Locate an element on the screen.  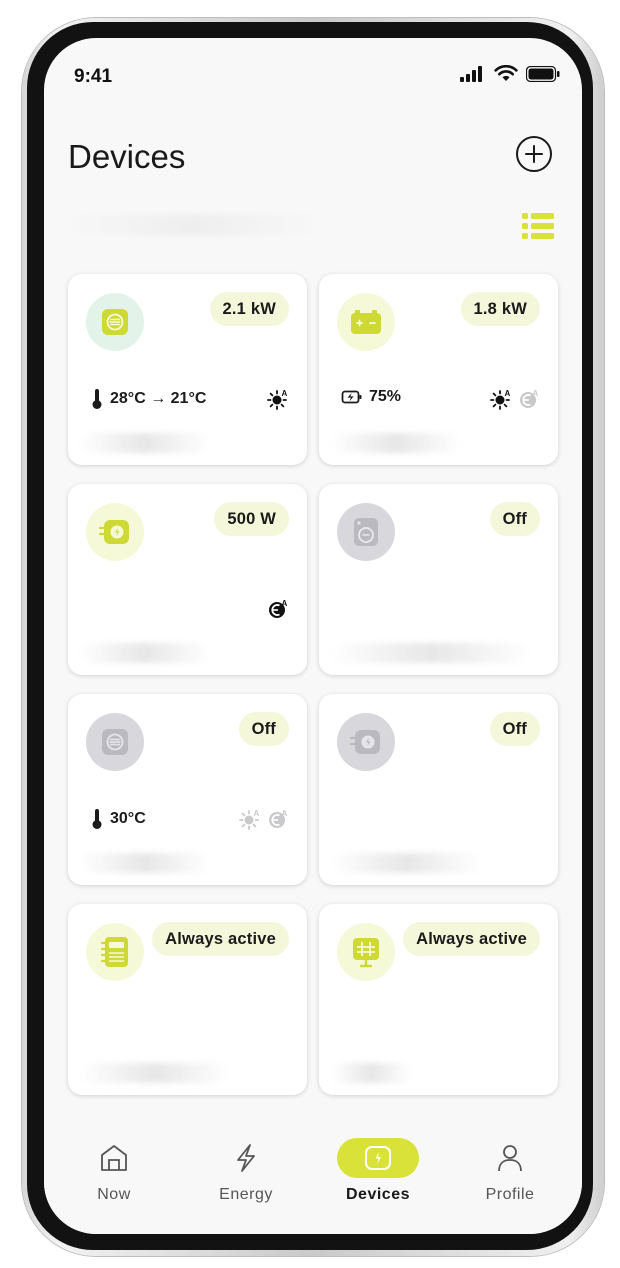
device-power-badge: 2.1 kW is located at coordinates (249, 309).